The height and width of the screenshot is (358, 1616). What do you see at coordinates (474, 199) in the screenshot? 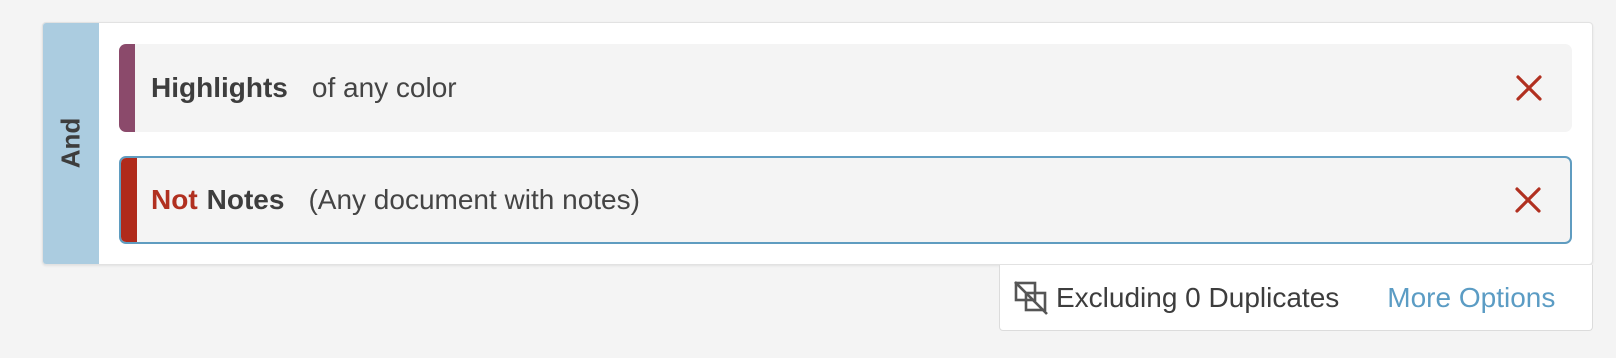
I see `rule-description: (Any document with notes)` at bounding box center [474, 199].